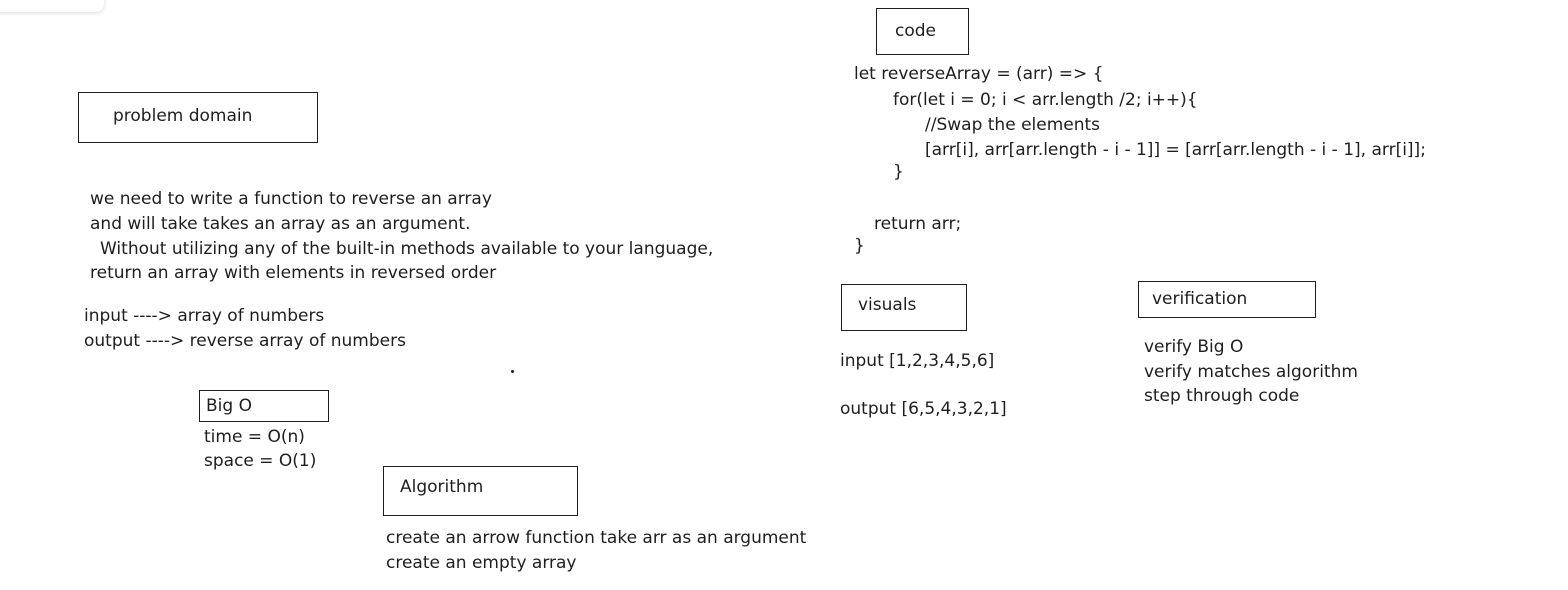 This screenshot has height=590, width=1568. Describe the element at coordinates (183, 116) in the screenshot. I see `problem-domain-heading: problem domain` at that location.